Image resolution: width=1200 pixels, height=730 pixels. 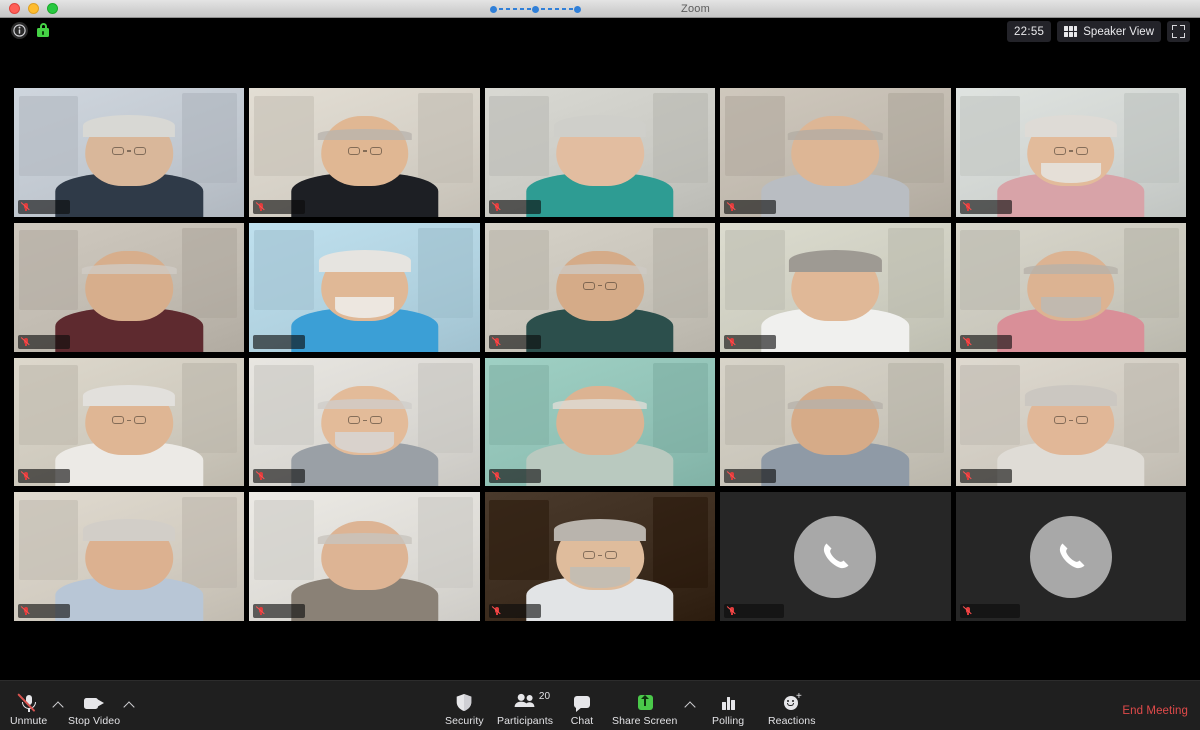 What do you see at coordinates (600, 9) in the screenshot?
I see `window-titlebar: Zoom` at bounding box center [600, 9].